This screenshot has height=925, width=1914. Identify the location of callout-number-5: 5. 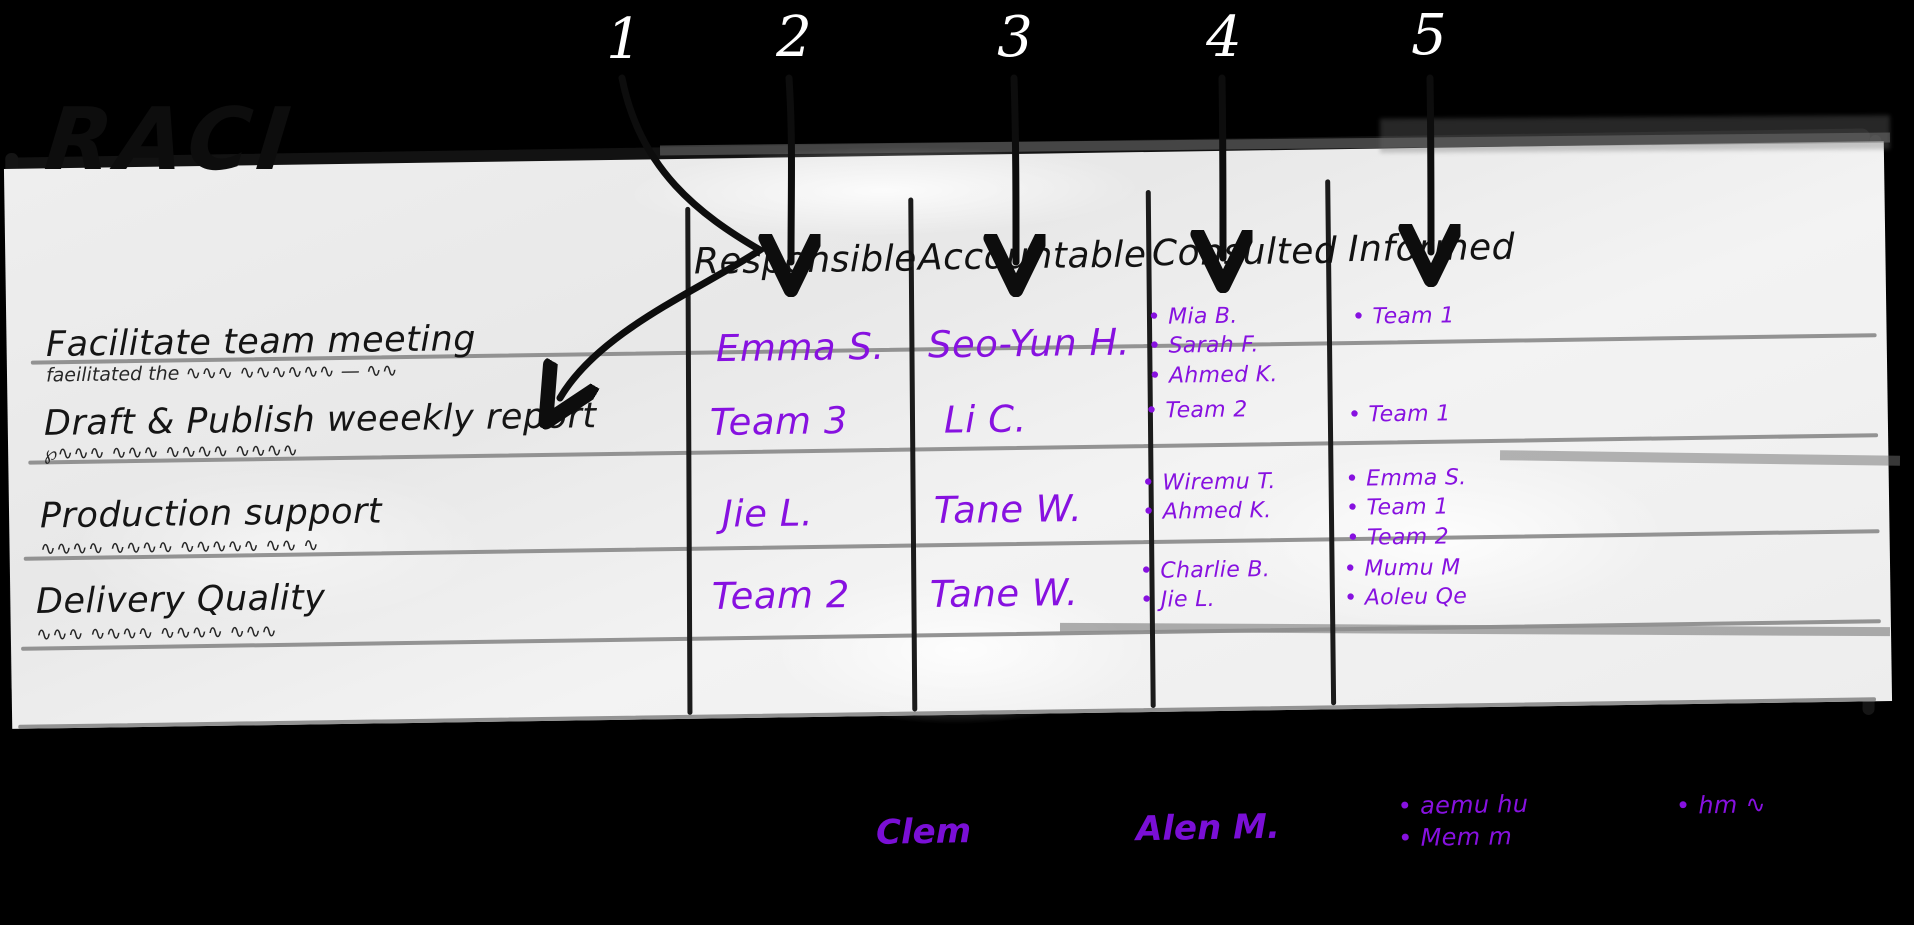
(1429, 35).